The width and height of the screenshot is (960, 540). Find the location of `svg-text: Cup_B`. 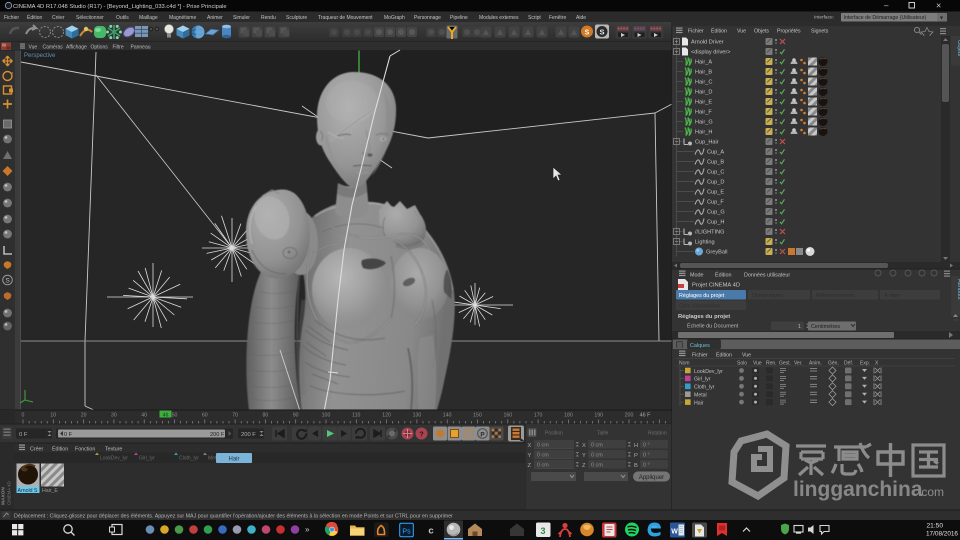

svg-text: Cup_B is located at coordinates (715, 163).